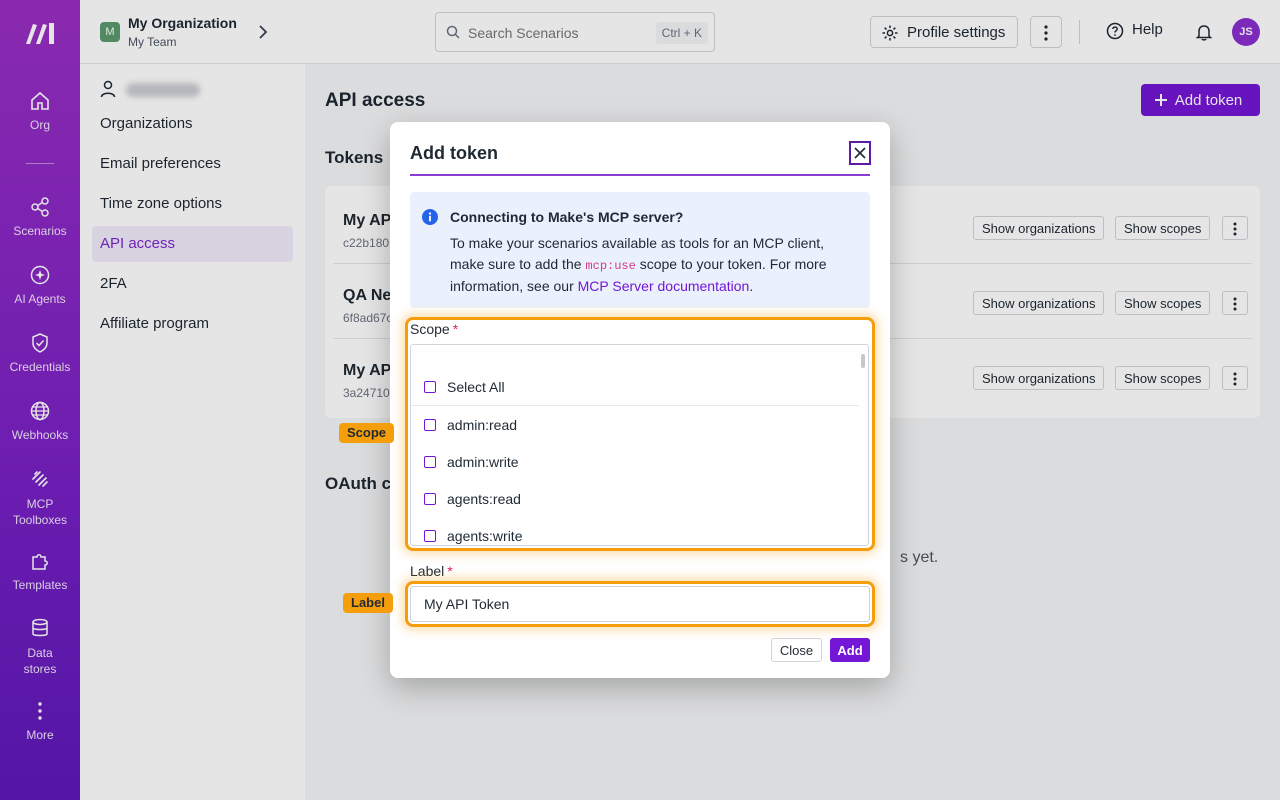 The image size is (1280, 800). I want to click on scope-option-label: admin:write, so click(483, 462).